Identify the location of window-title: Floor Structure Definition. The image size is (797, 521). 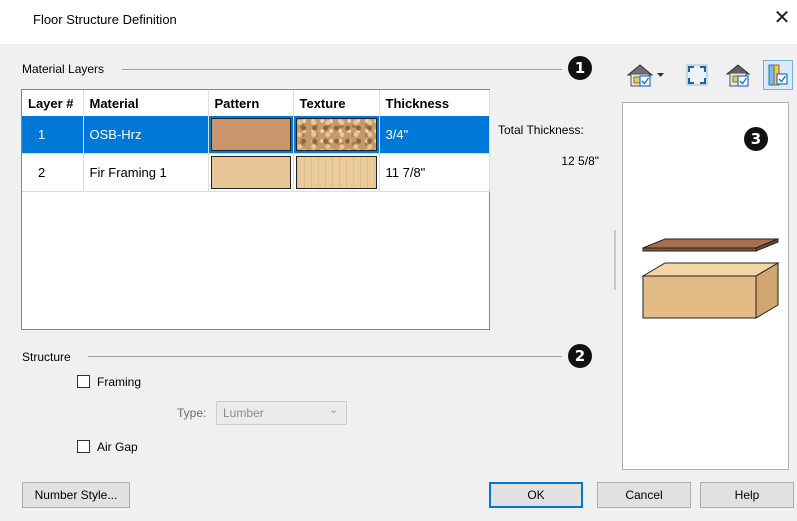
(105, 19).